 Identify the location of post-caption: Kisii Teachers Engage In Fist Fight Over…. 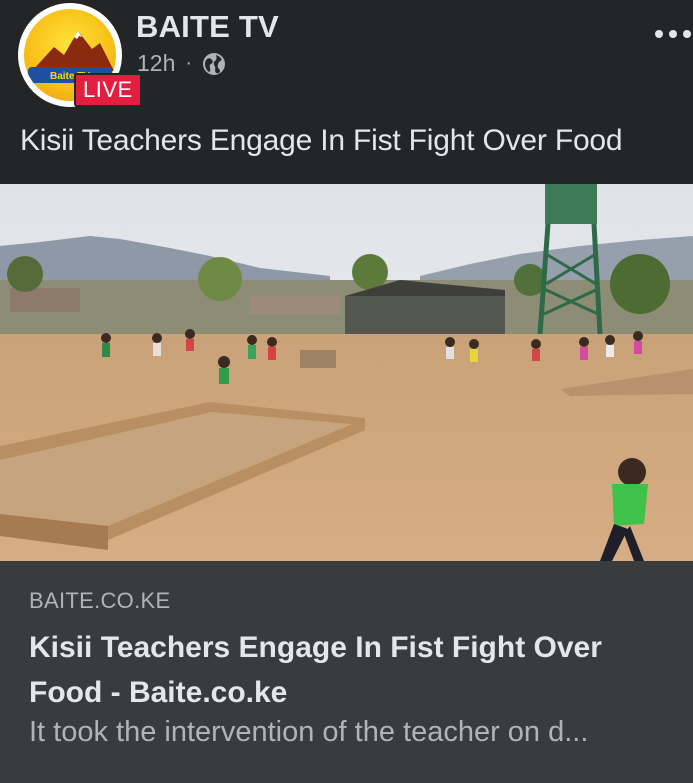
(321, 140).